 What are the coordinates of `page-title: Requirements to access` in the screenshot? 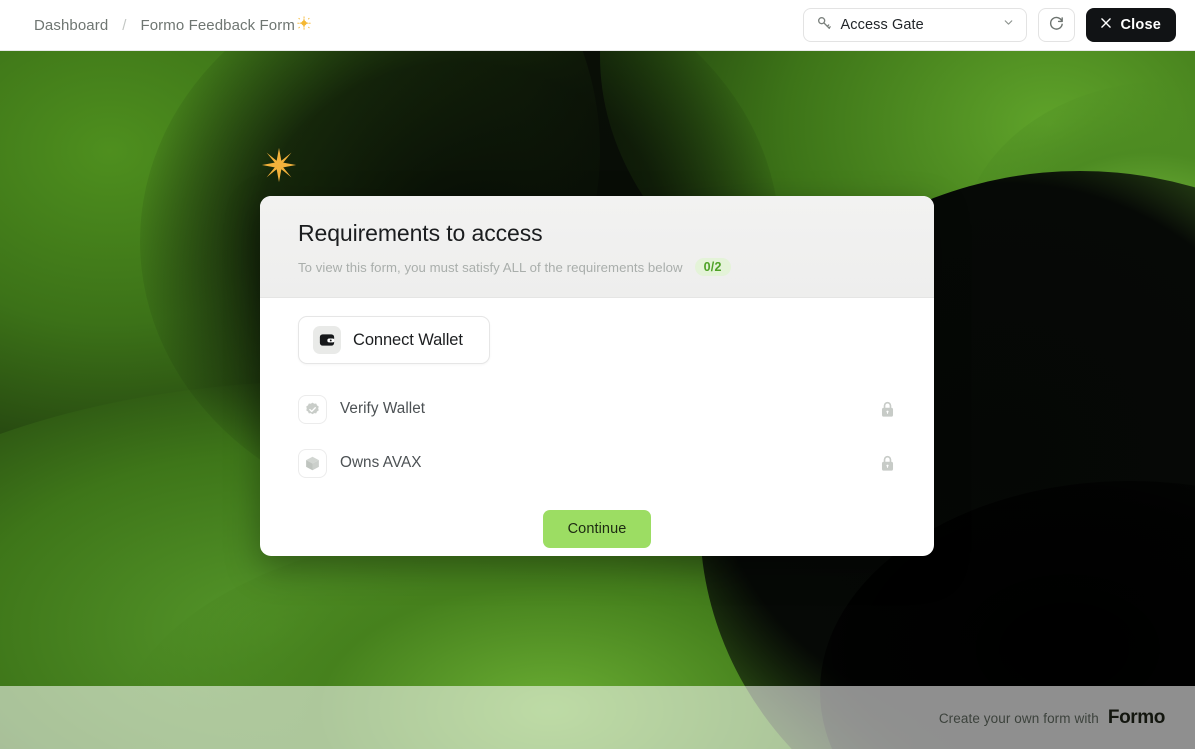 It's located at (420, 233).